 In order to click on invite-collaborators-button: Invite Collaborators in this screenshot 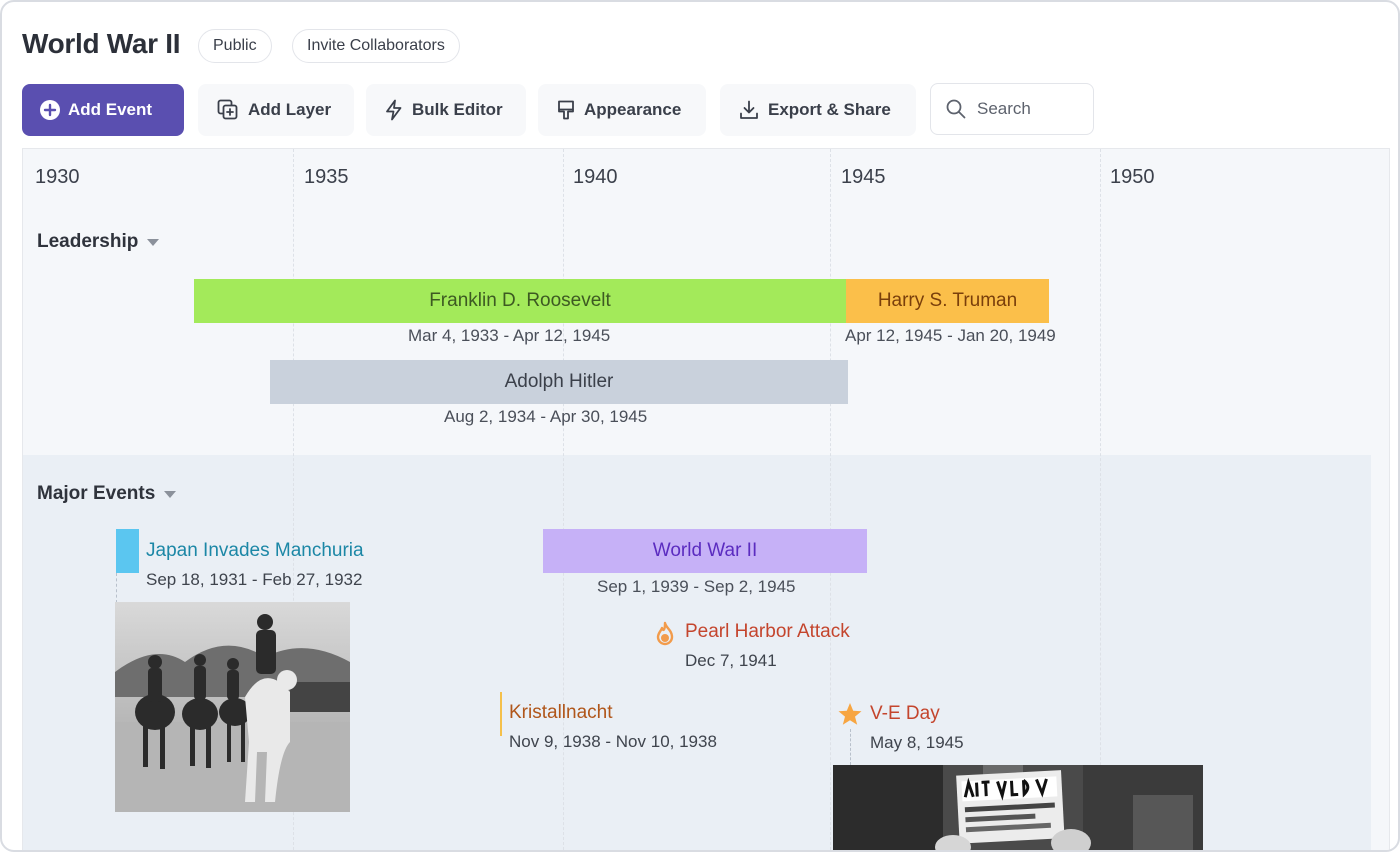, I will do `click(376, 46)`.